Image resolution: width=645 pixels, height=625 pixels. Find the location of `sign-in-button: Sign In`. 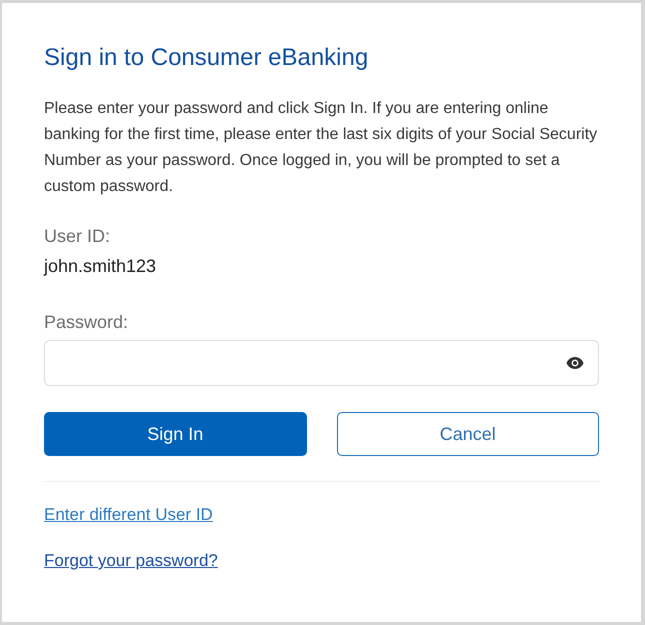

sign-in-button: Sign In is located at coordinates (175, 434).